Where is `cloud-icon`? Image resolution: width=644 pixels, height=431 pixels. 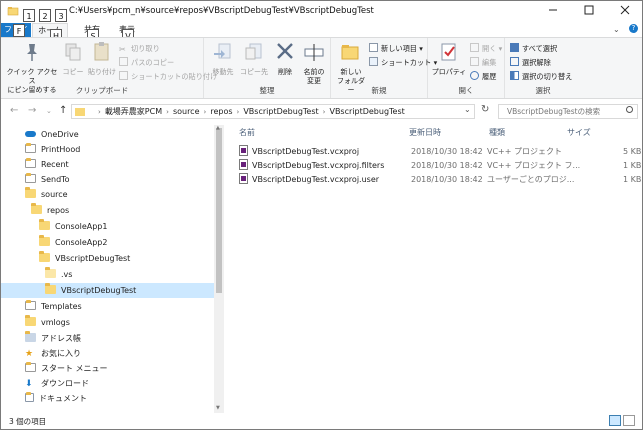 cloud-icon is located at coordinates (30, 134).